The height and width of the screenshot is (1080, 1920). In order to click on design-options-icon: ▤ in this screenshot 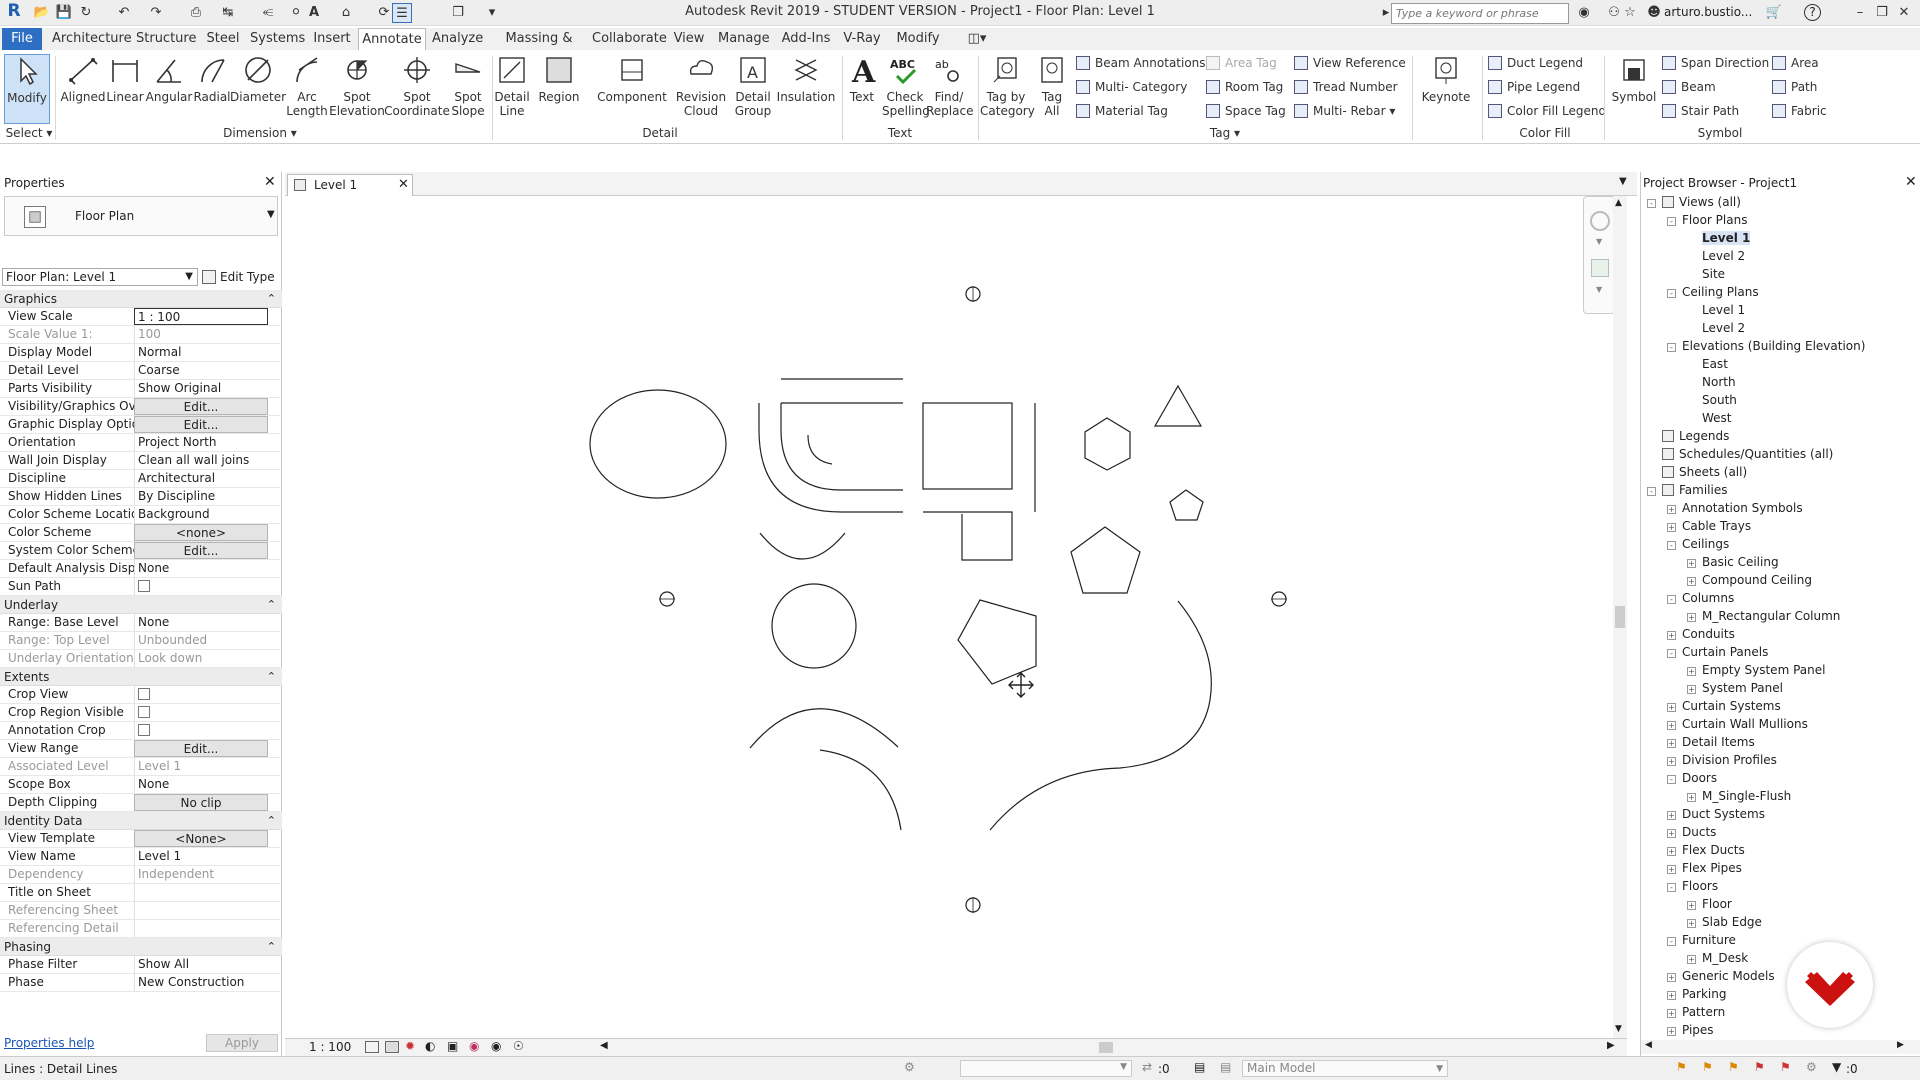, I will do `click(1199, 1067)`.